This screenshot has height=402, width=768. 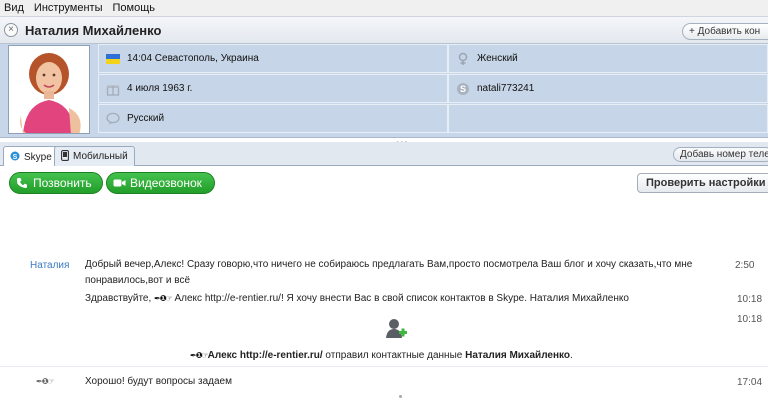 I want to click on tab-skype: S Skype, so click(x=31, y=156).